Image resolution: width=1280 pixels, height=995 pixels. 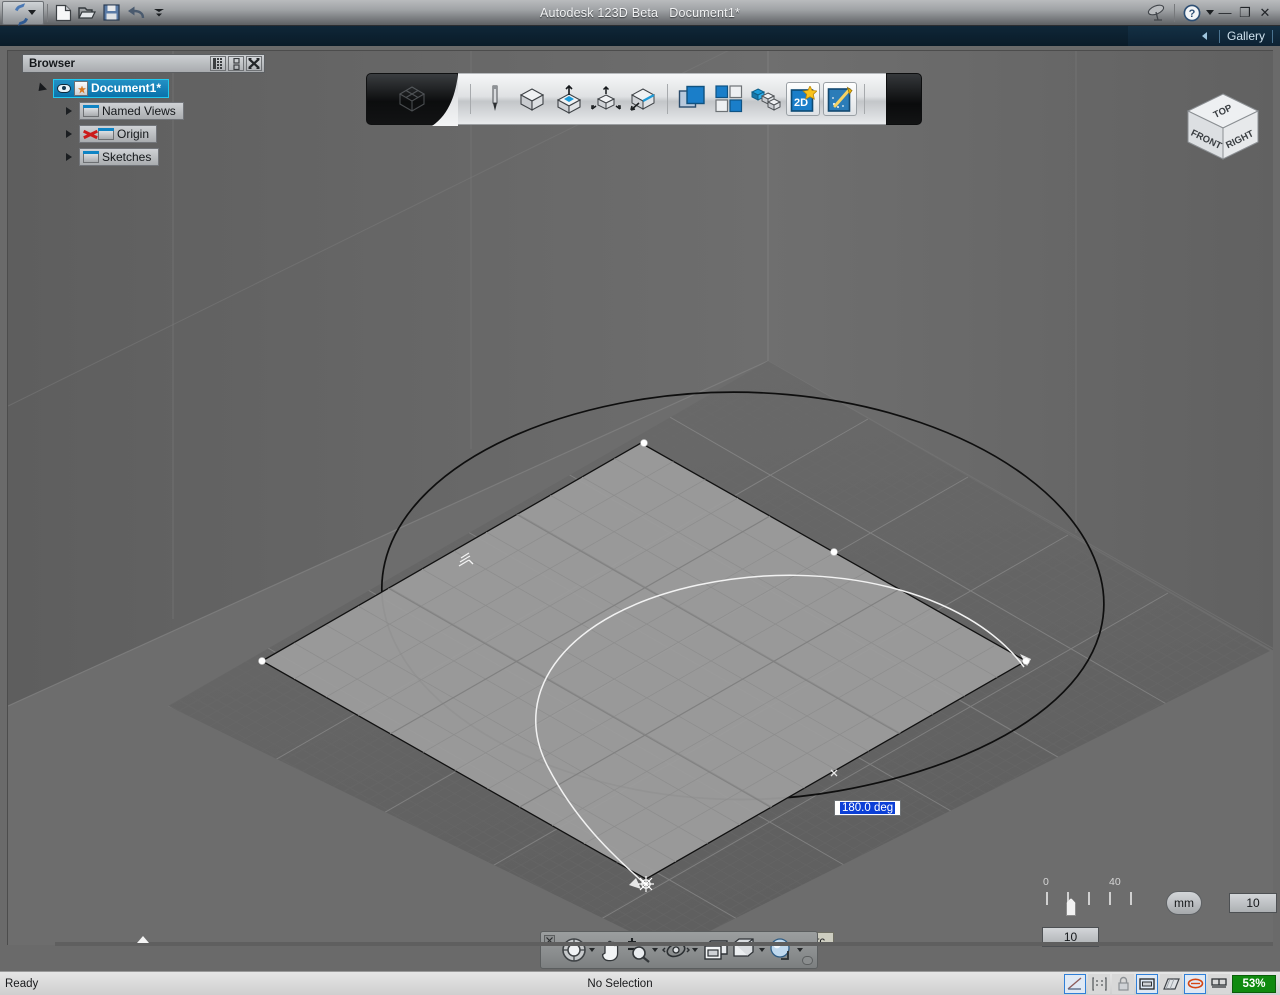 What do you see at coordinates (766, 99) in the screenshot?
I see `assemble-tool` at bounding box center [766, 99].